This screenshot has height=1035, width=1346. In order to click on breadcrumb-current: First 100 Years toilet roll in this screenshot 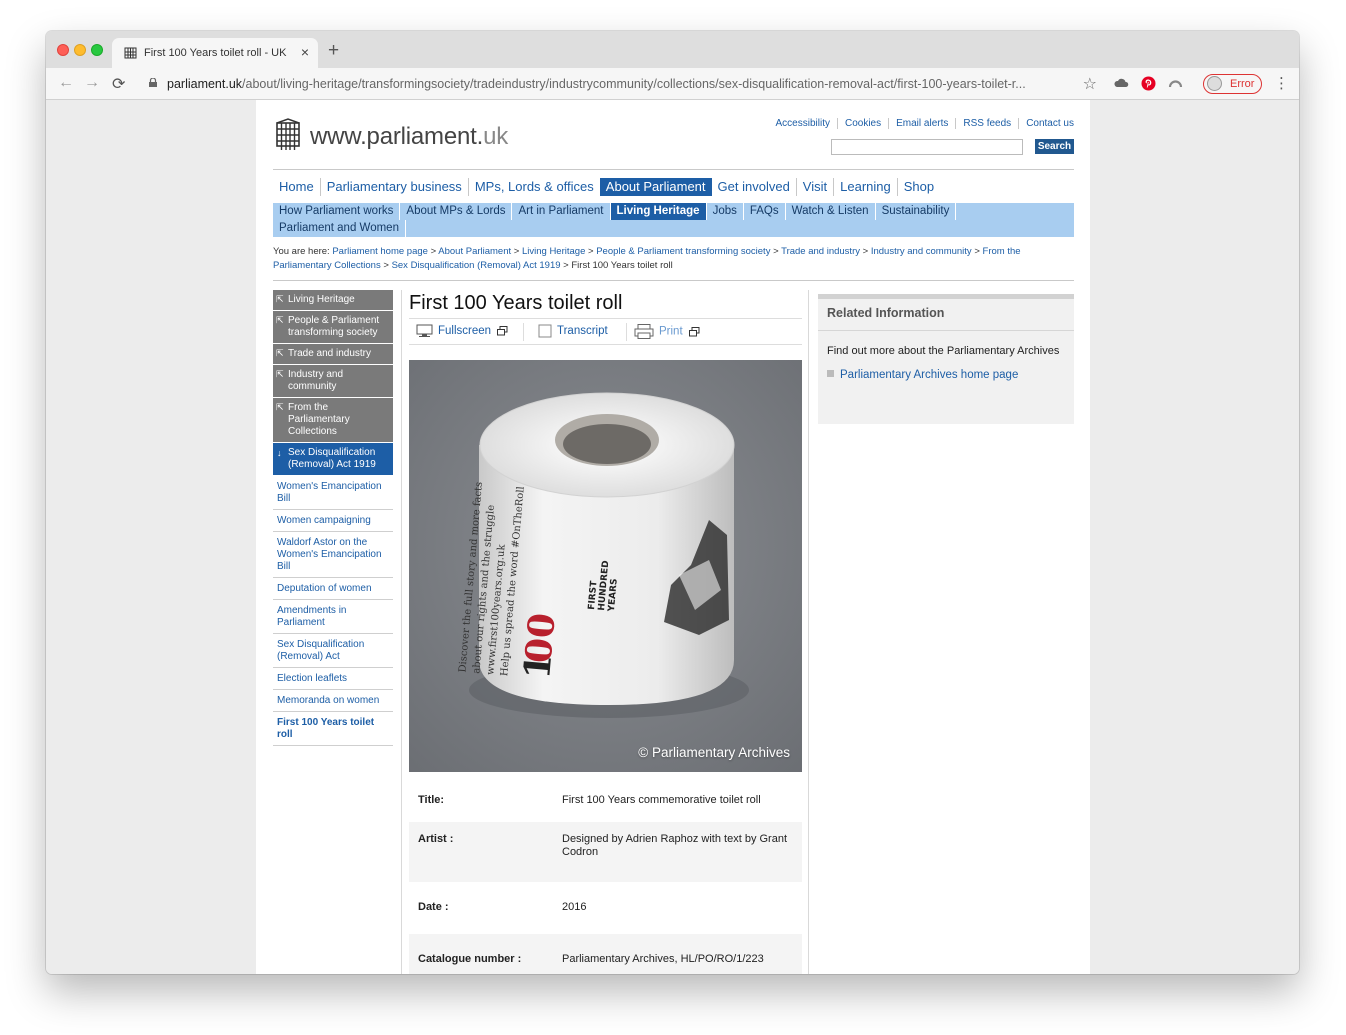, I will do `click(622, 265)`.